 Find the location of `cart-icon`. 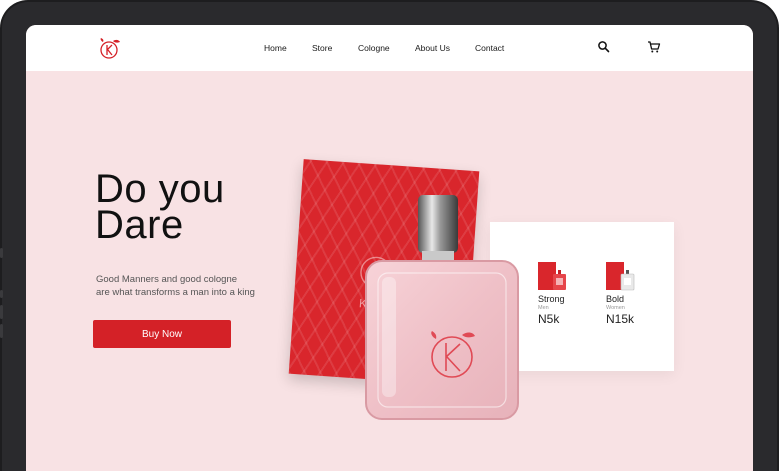

cart-icon is located at coordinates (654, 47).